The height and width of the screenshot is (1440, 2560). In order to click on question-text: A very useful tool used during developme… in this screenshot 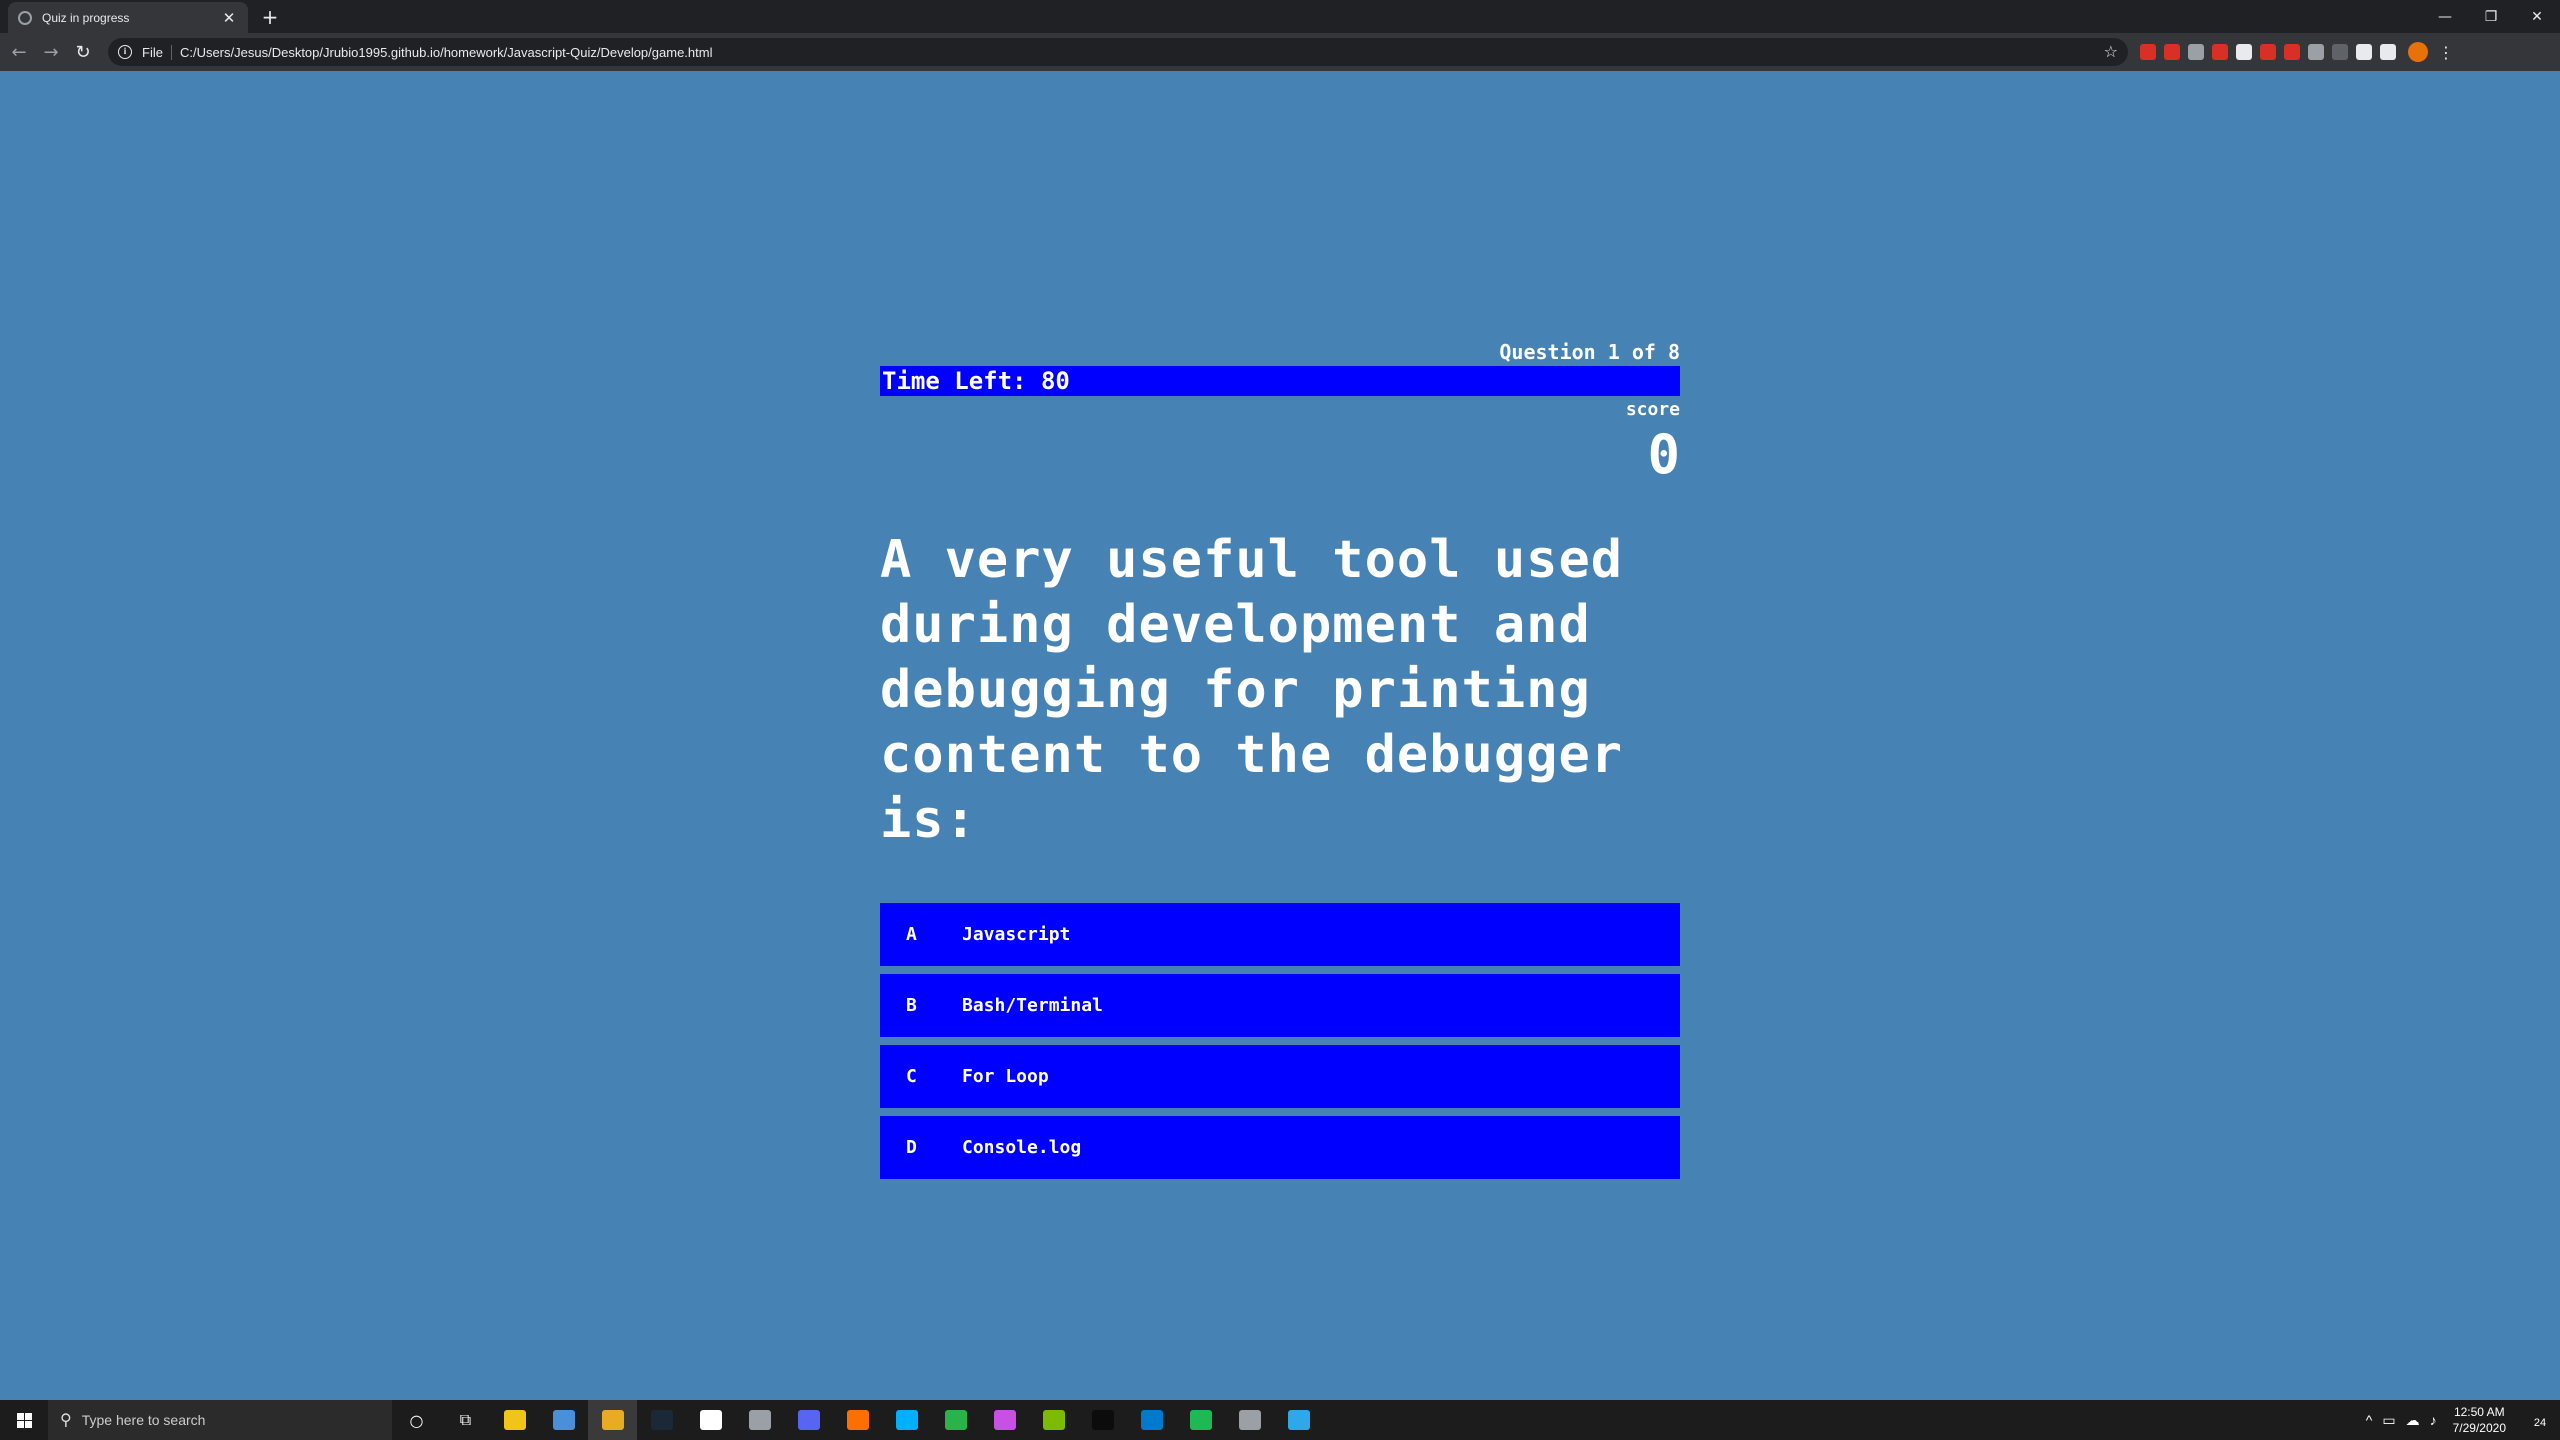, I will do `click(1252, 690)`.